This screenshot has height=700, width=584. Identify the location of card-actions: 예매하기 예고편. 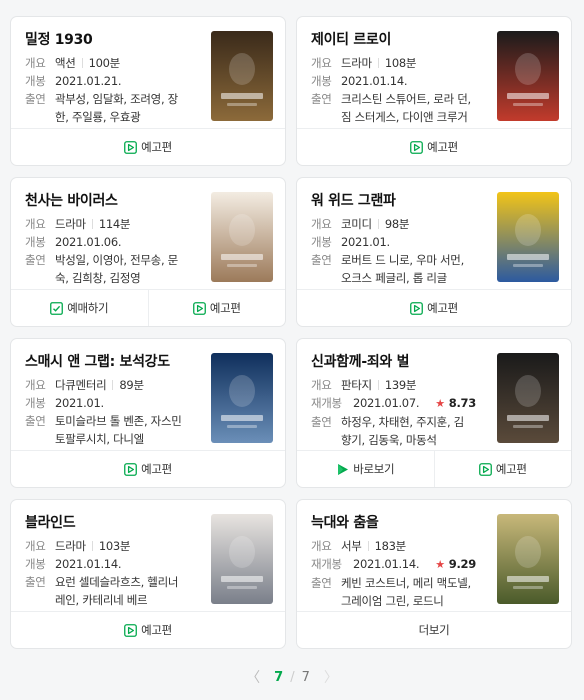
(148, 307).